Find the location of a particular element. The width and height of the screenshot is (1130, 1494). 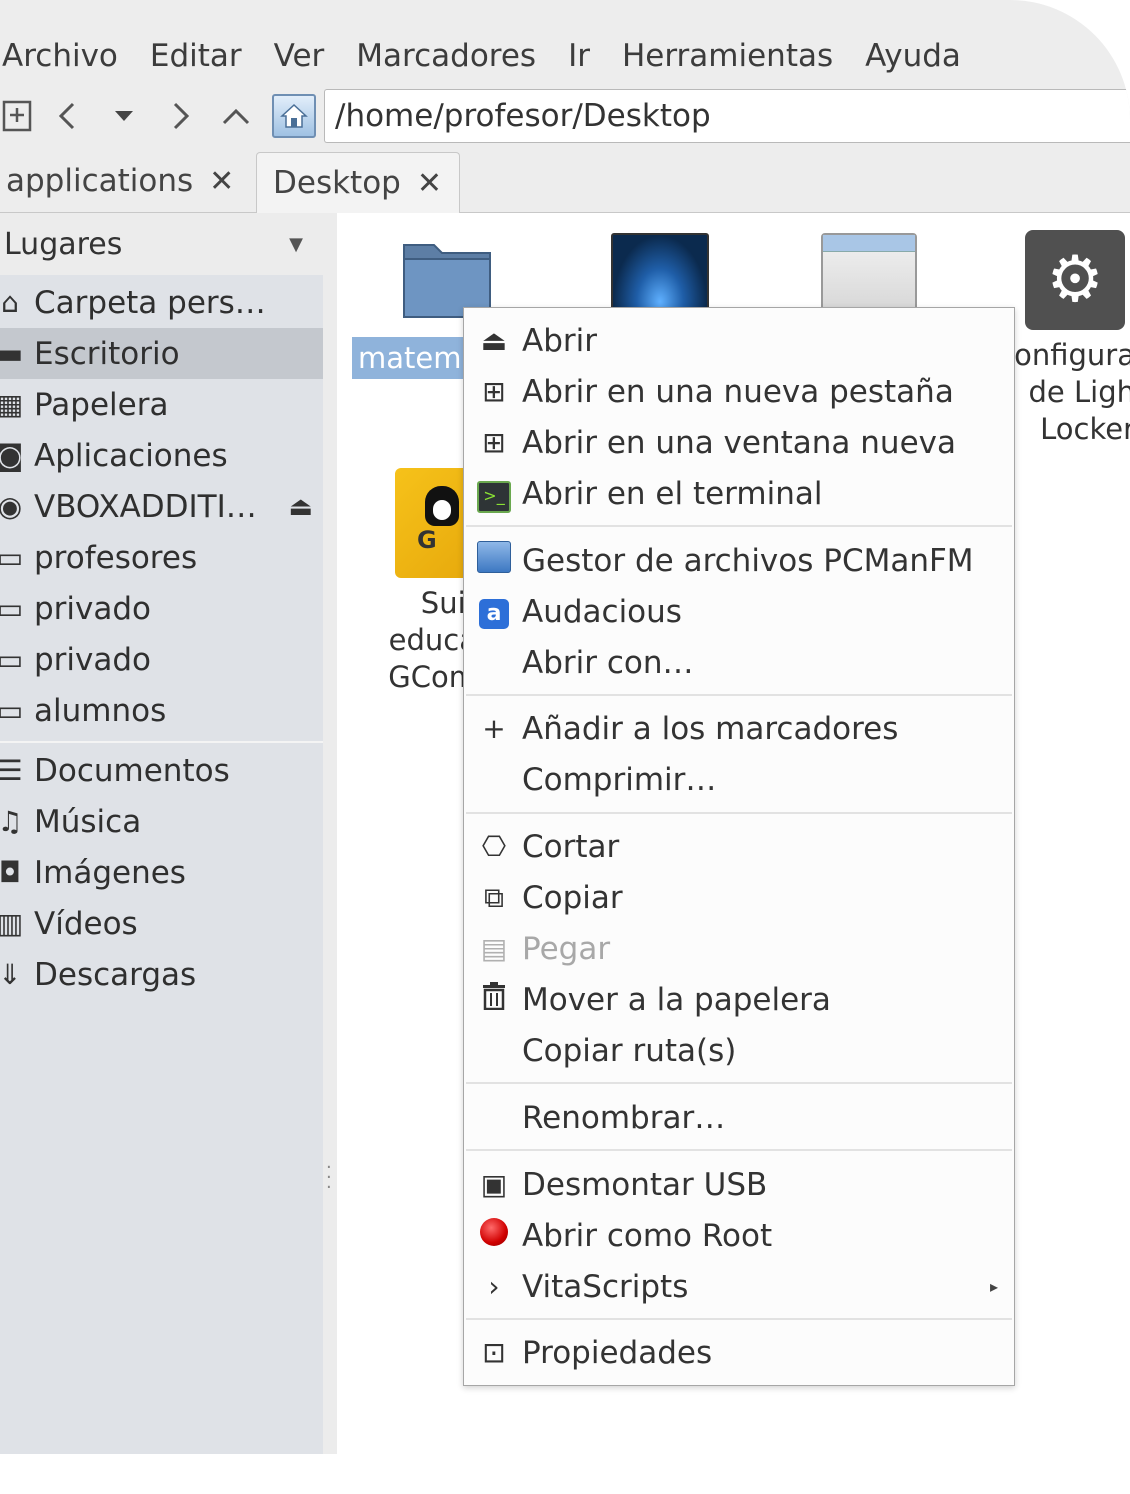

back-button is located at coordinates (68, 116).